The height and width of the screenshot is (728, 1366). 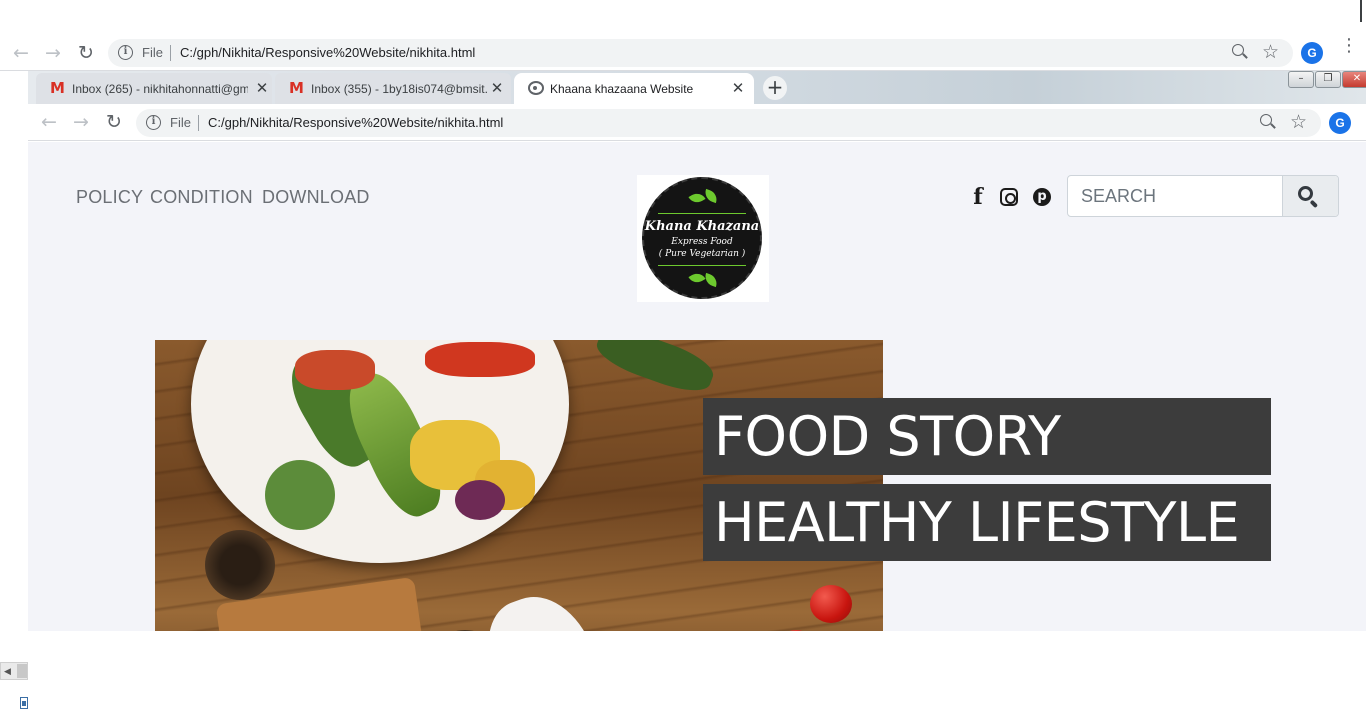 I want to click on hero-headline-2: HEALTHY LIFESTYLE, so click(x=987, y=522).